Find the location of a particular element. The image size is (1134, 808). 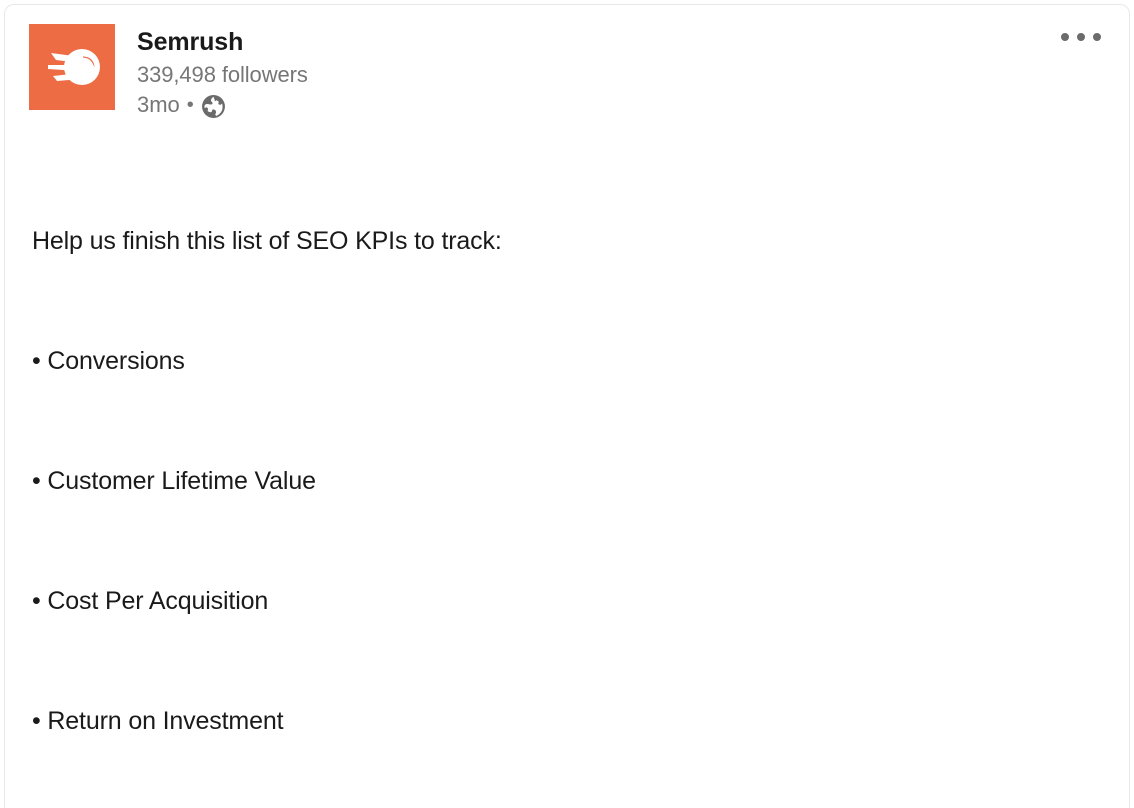

post-meta: 3mo • is located at coordinates (222, 105).